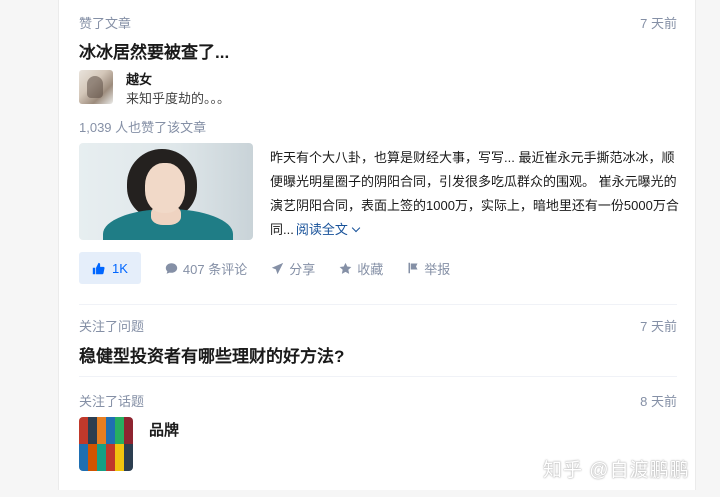 The width and height of the screenshot is (720, 497). Describe the element at coordinates (178, 98) in the screenshot. I see `author-bio: 来知乎度劫的。。。` at that location.